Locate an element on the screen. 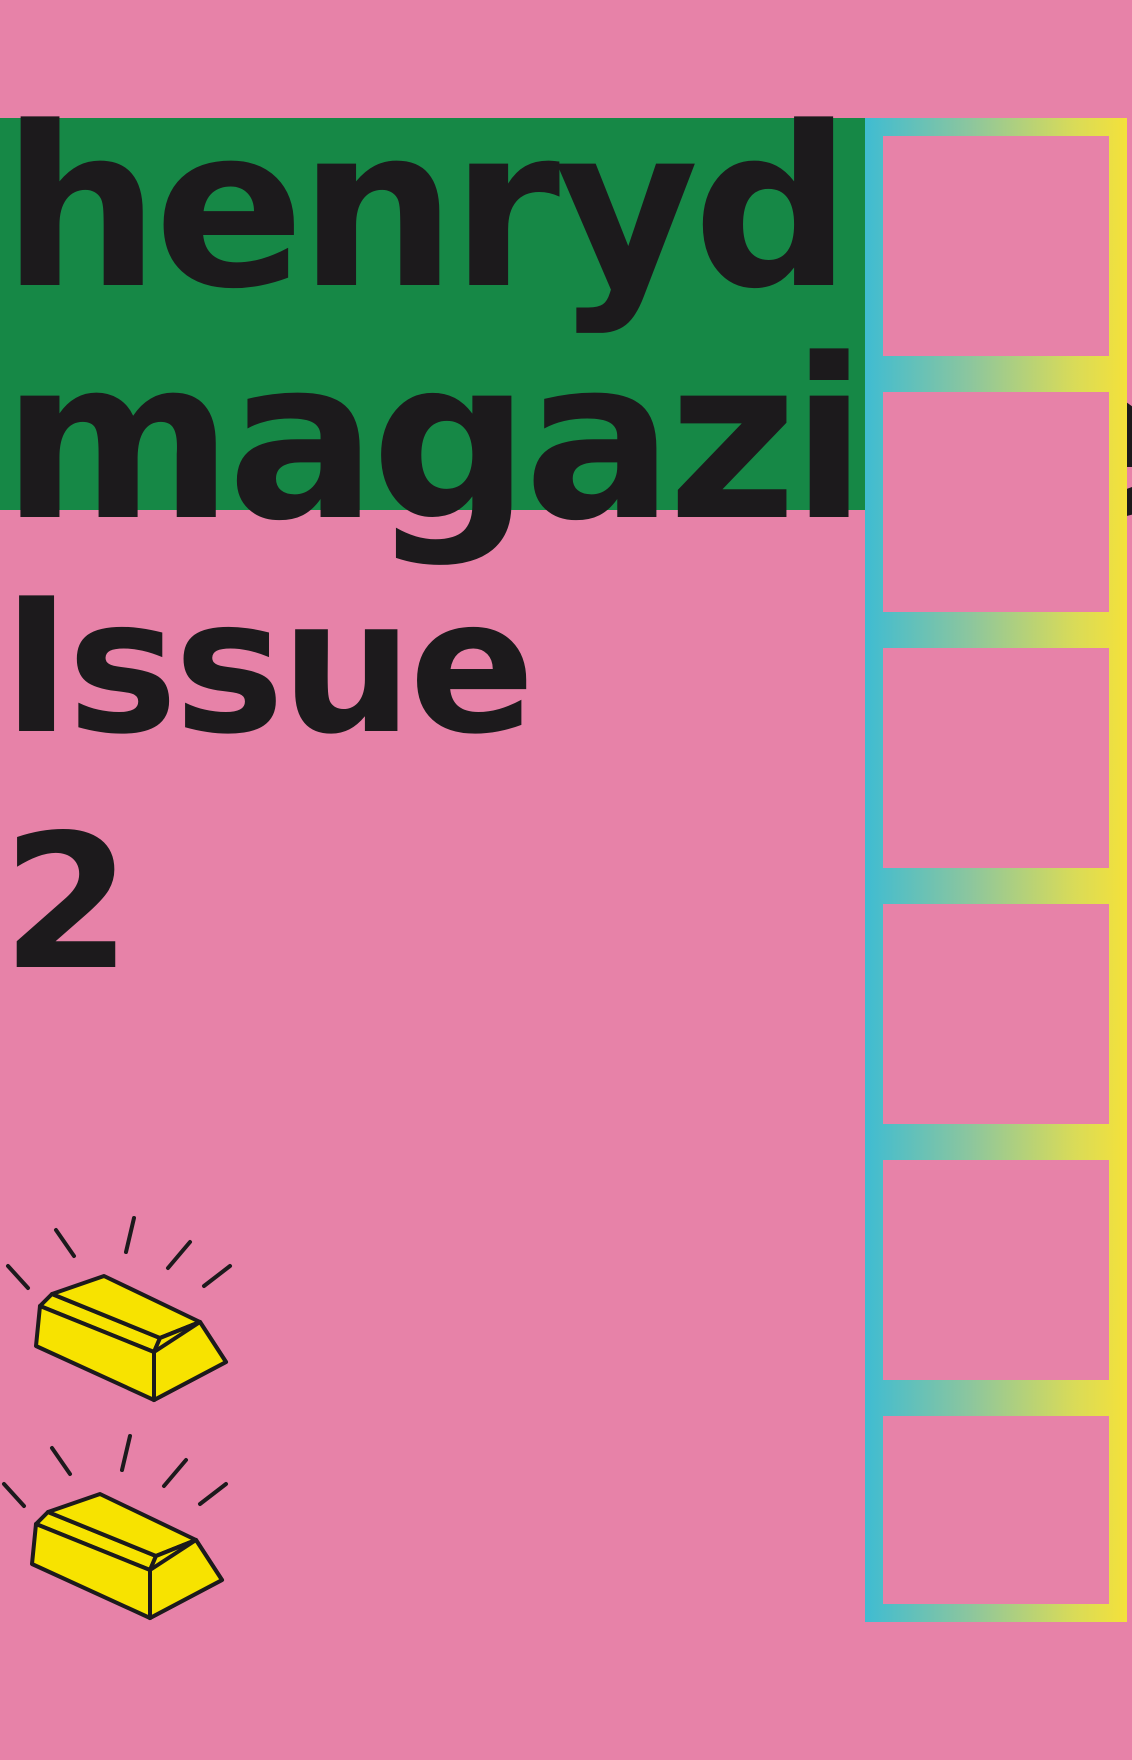  magazine-title-line-1: henryd is located at coordinates (427, 209).